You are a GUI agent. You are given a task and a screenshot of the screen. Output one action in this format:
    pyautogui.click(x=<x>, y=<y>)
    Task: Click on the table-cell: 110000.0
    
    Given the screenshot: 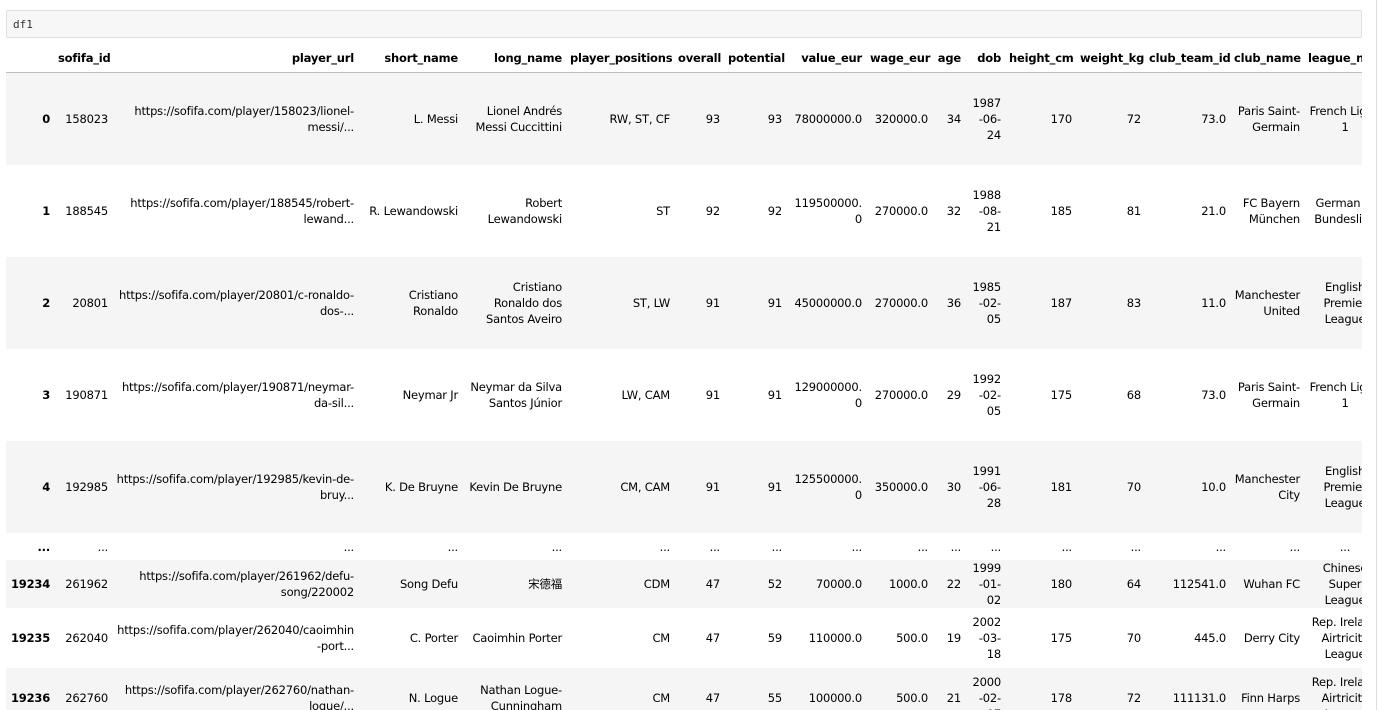 What is the action you would take?
    pyautogui.click(x=835, y=638)
    